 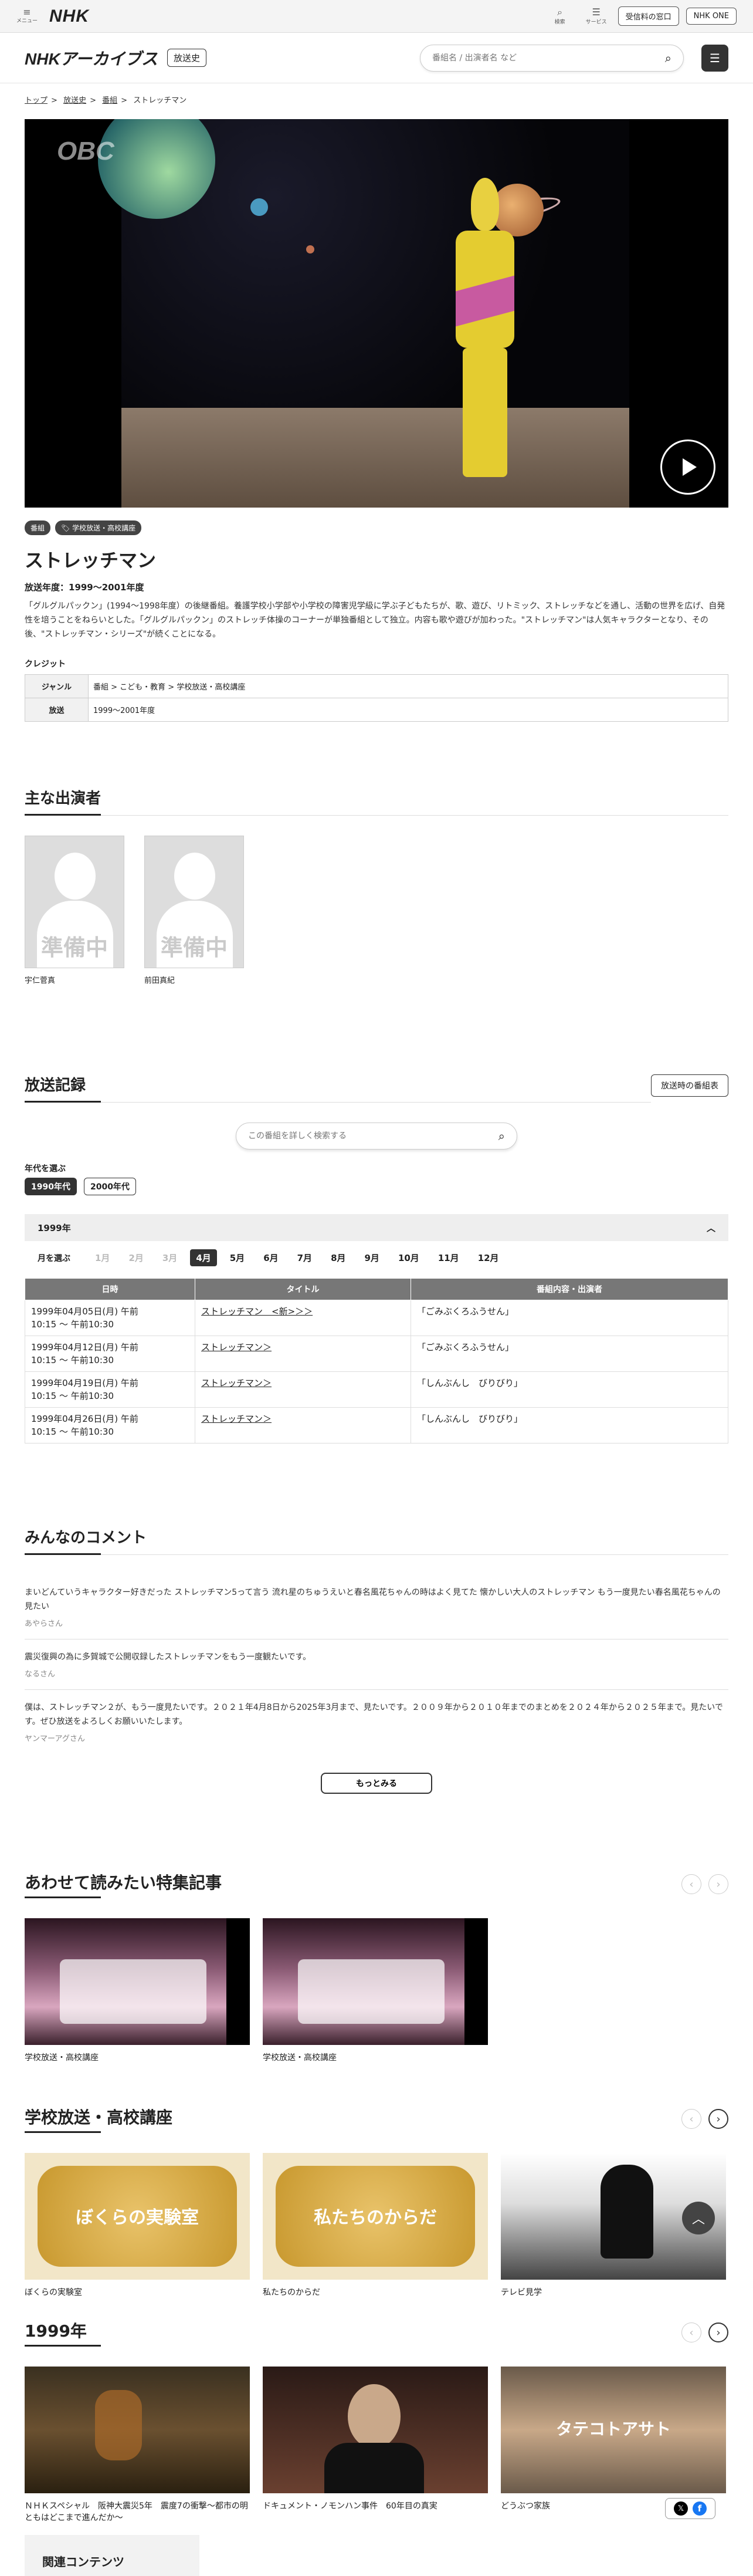 What do you see at coordinates (84, 587) in the screenshot?
I see `air-years: 放送年度：1999〜2001年度` at bounding box center [84, 587].